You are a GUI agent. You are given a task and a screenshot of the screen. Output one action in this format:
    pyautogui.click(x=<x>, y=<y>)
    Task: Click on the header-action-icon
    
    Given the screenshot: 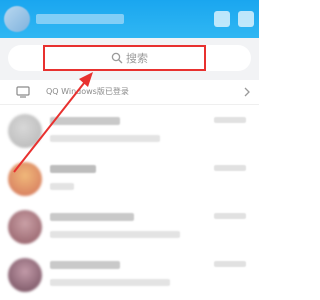 What is the action you would take?
    pyautogui.click(x=222, y=19)
    